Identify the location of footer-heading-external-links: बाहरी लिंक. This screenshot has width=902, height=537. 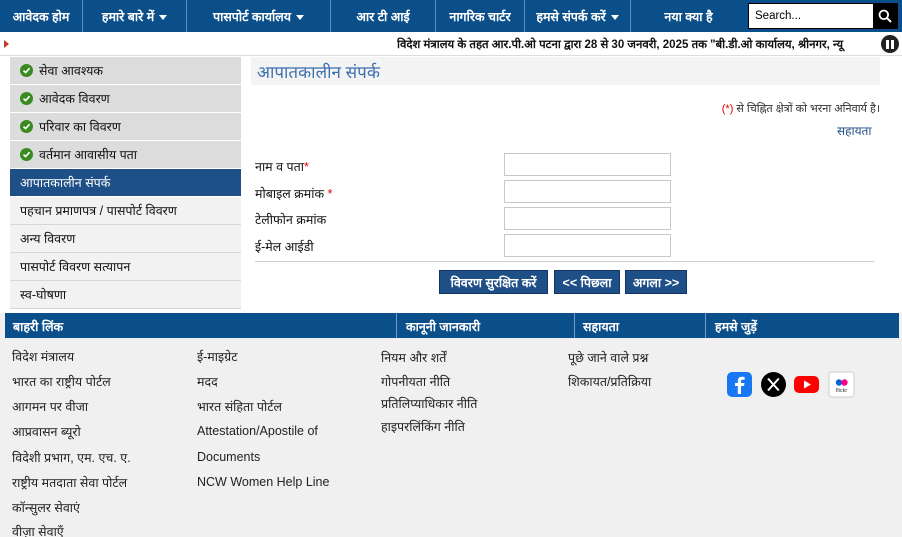
(38, 327).